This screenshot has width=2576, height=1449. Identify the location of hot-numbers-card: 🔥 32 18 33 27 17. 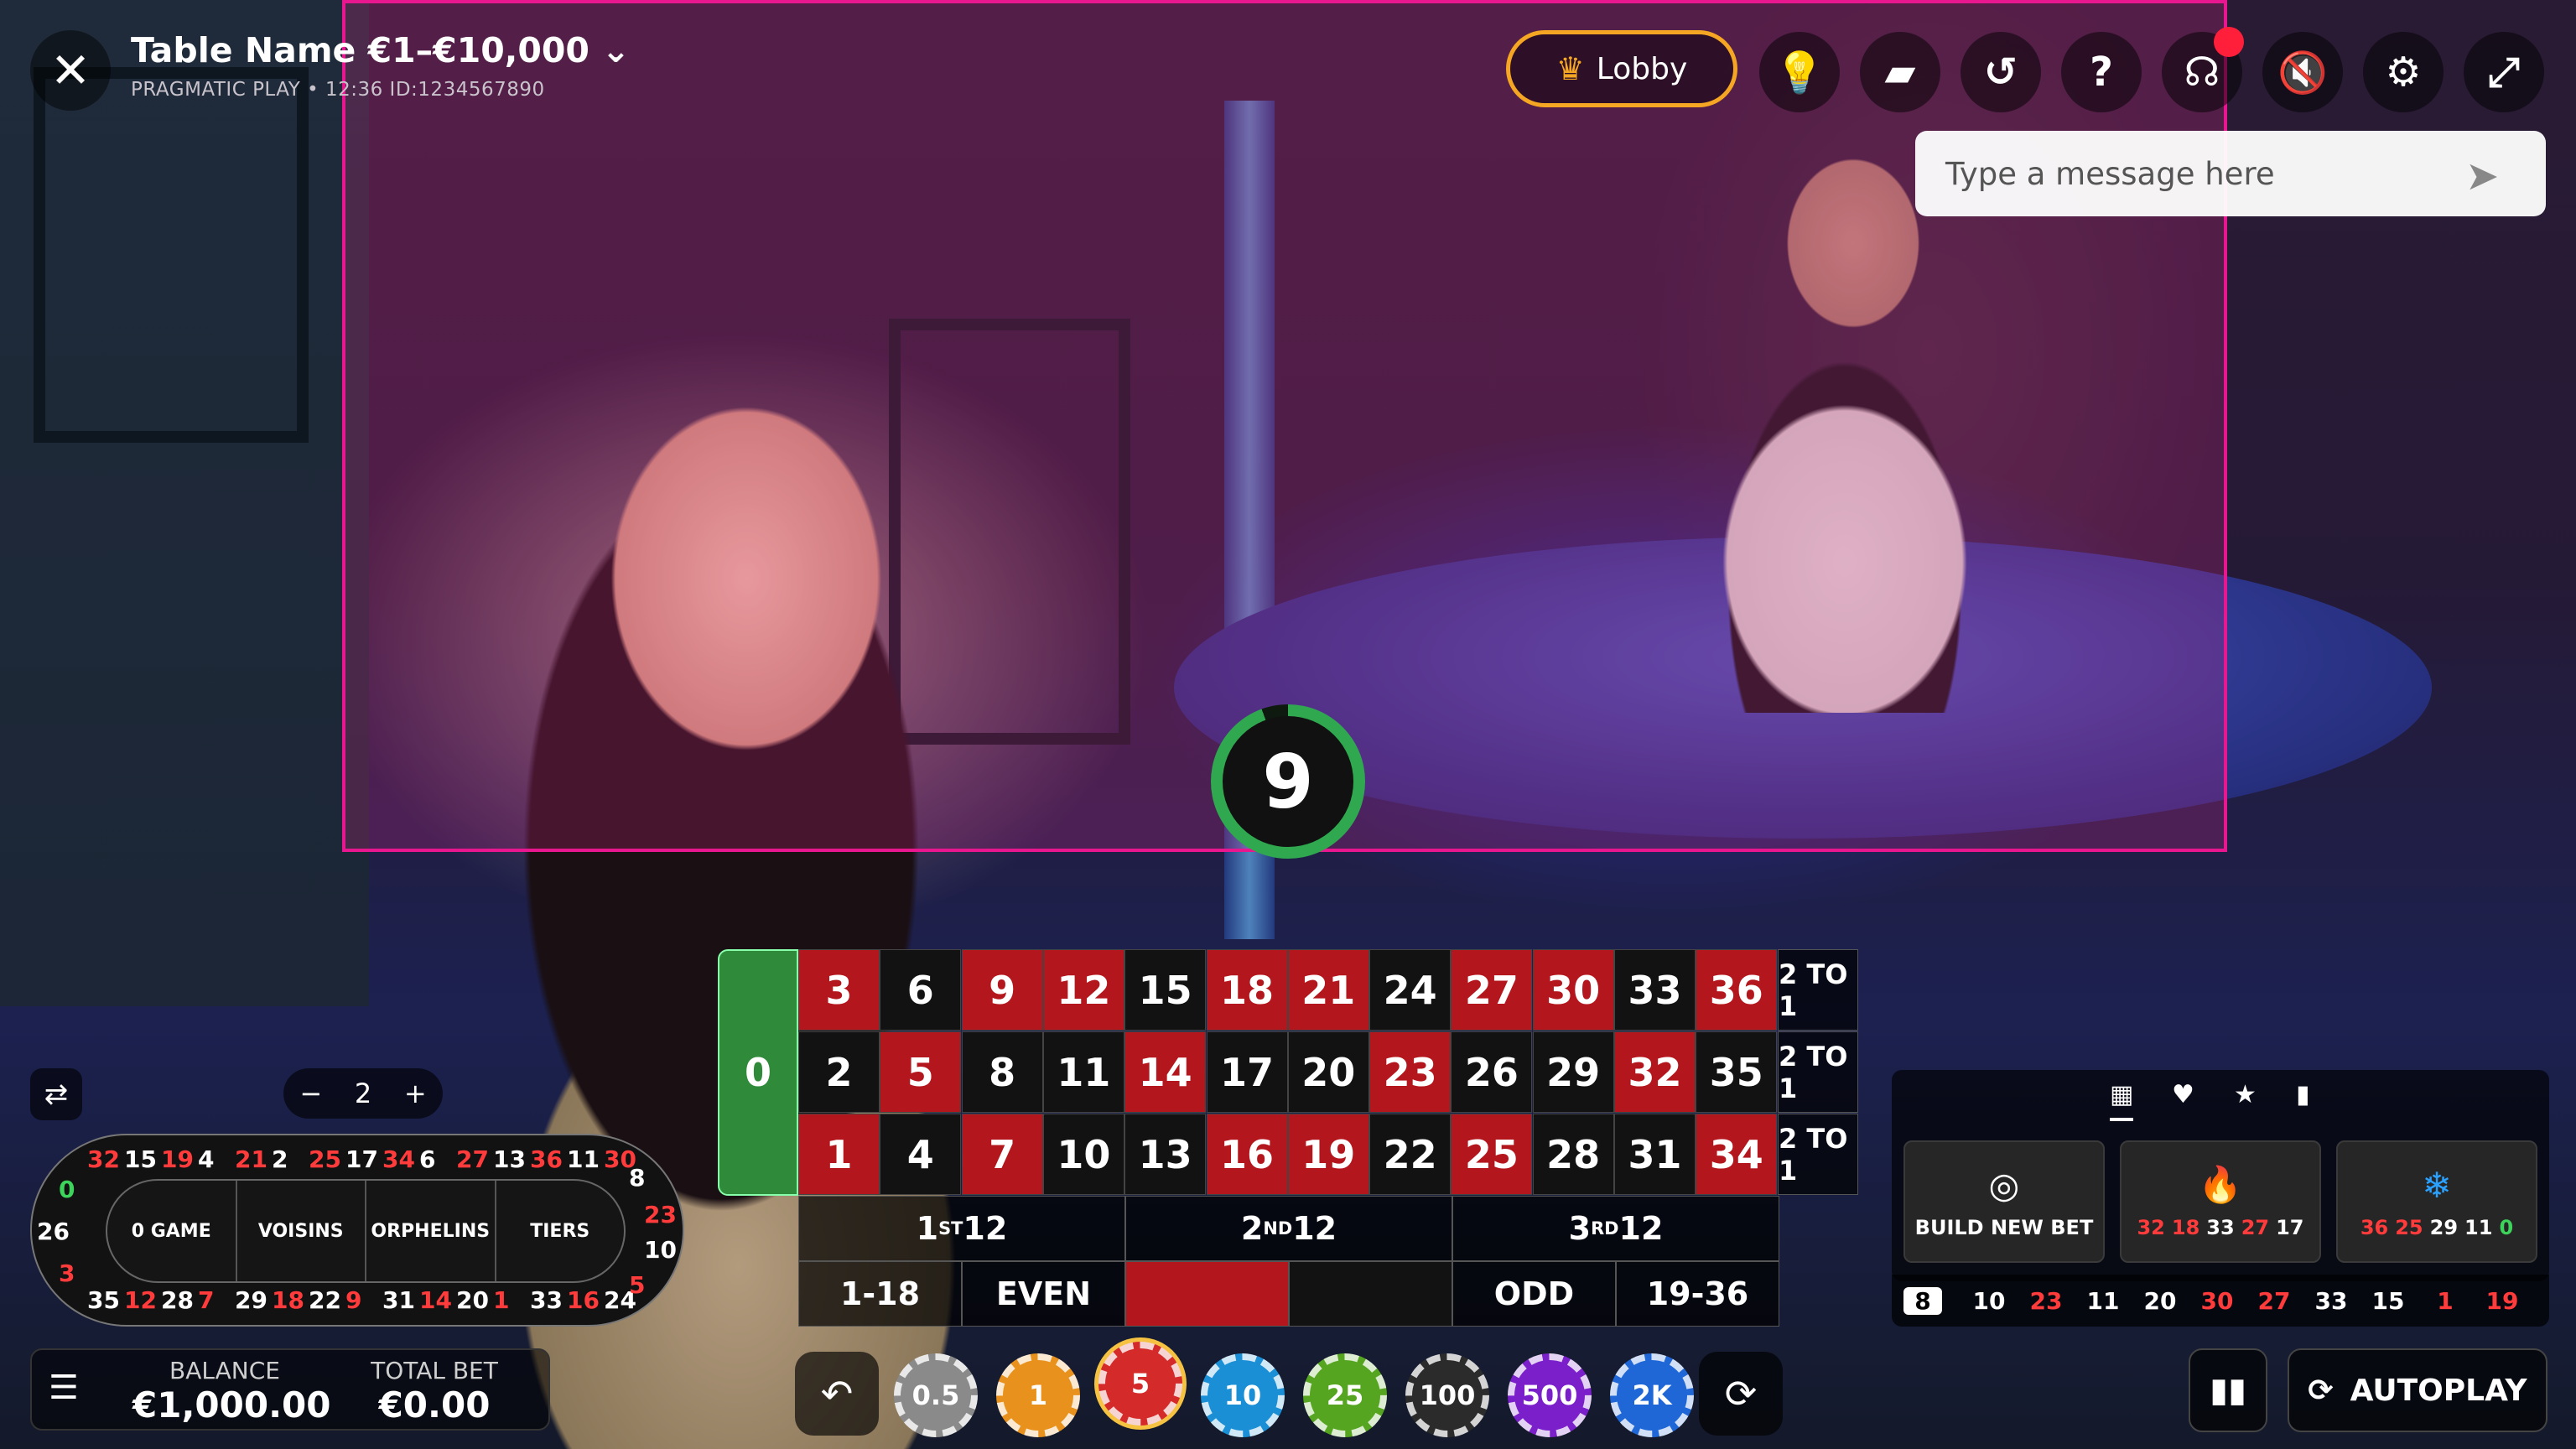
(2220, 1201).